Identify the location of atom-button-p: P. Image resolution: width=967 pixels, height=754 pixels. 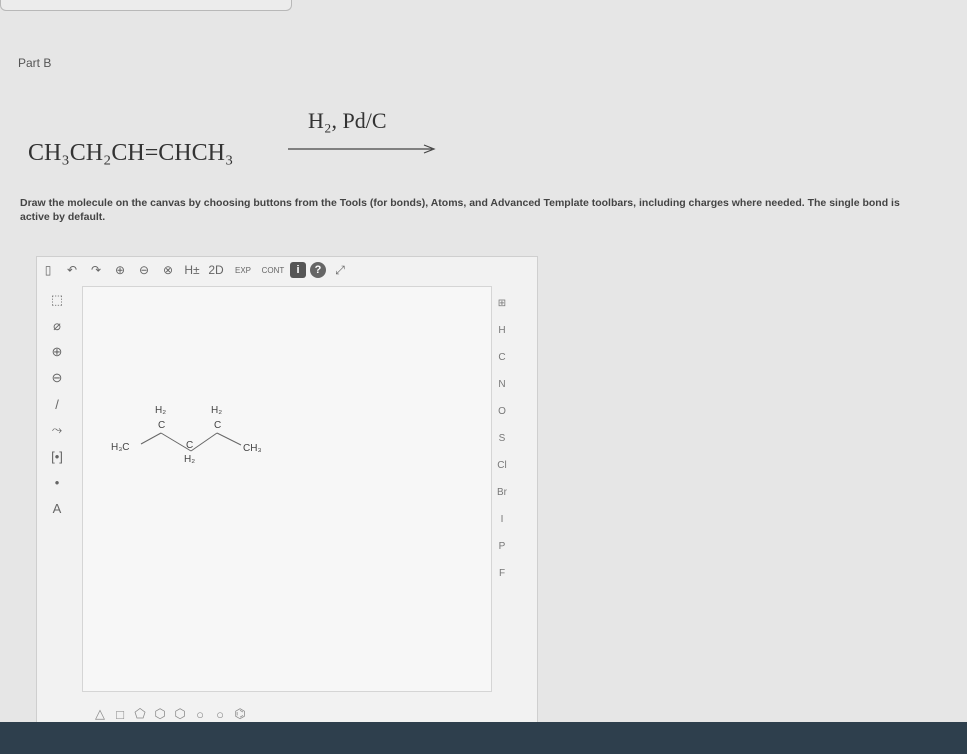
(502, 546).